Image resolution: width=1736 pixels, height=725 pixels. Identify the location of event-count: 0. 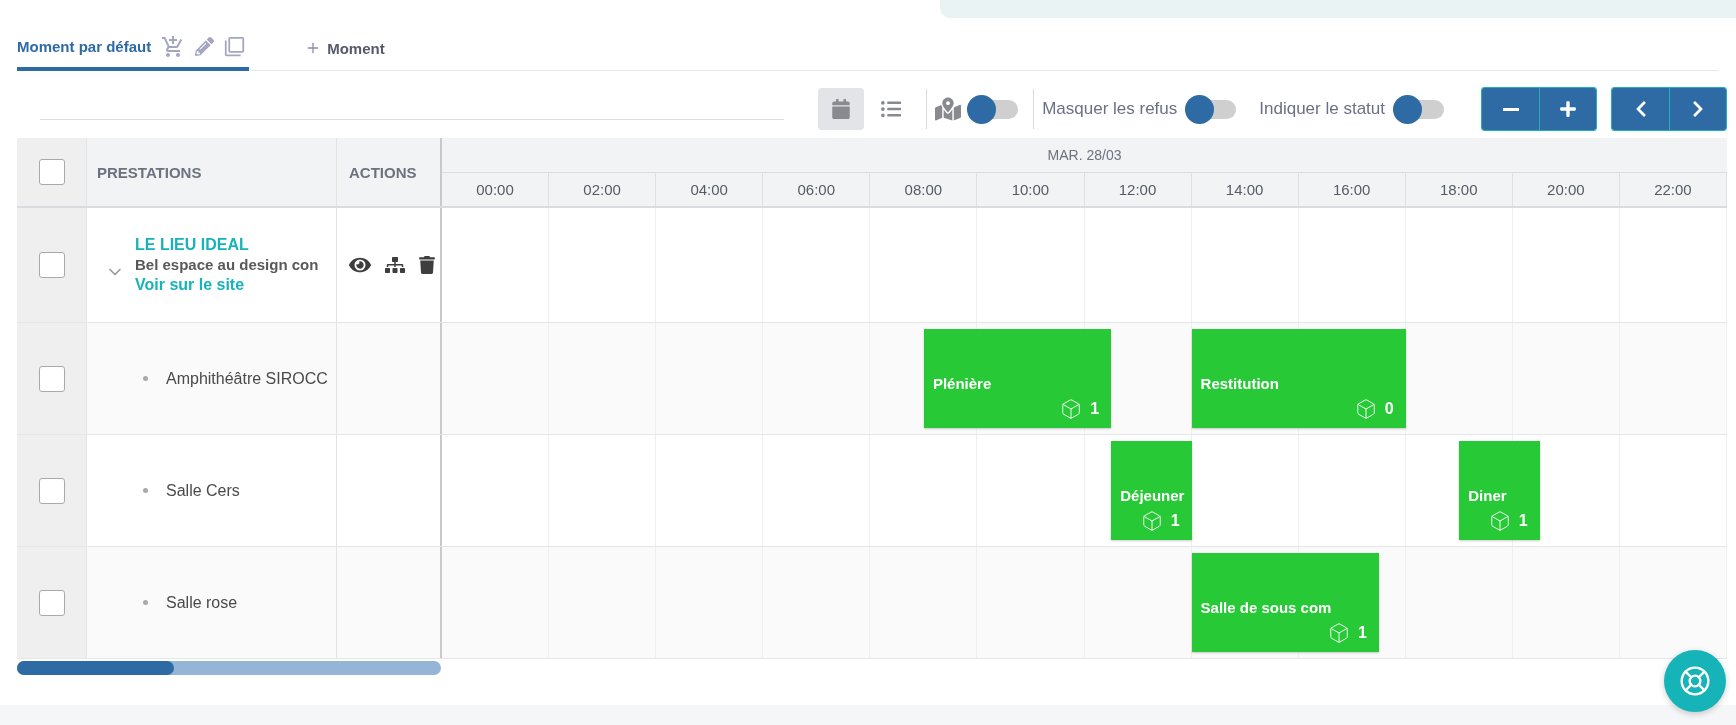
(1389, 409).